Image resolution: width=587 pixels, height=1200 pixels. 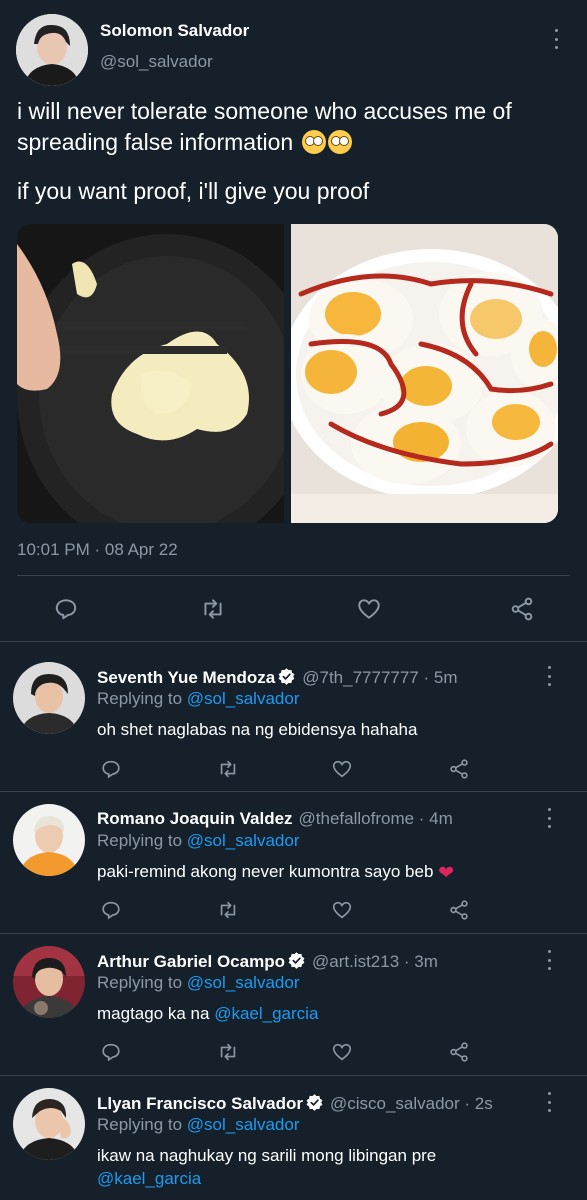 I want to click on reply-meta: @cisco_salvador · 2s, so click(x=411, y=1103).